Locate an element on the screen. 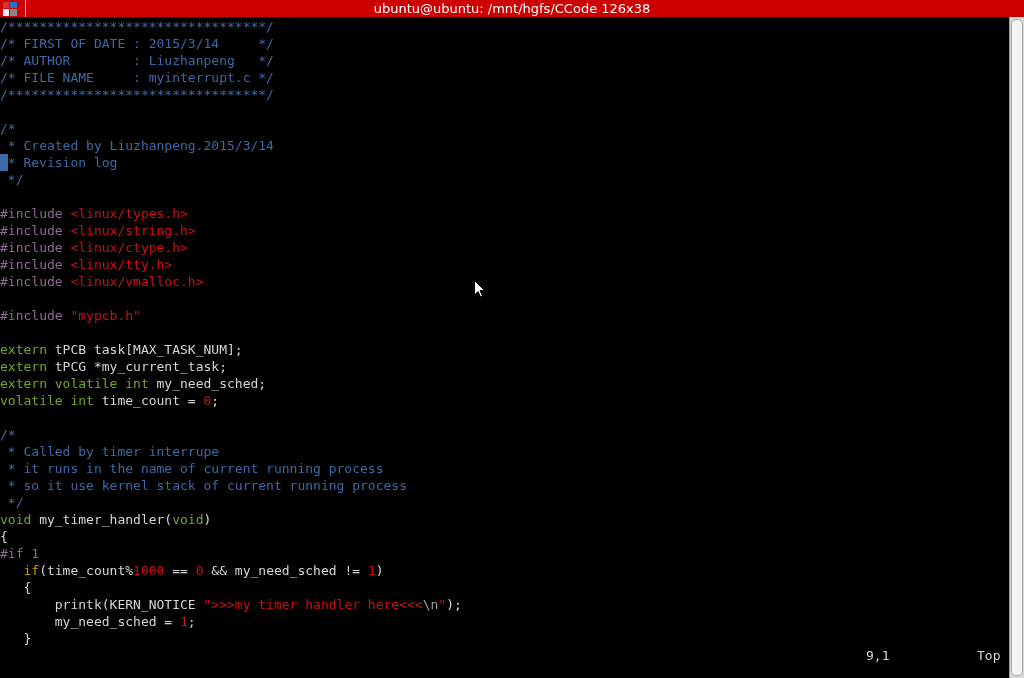 This screenshot has height=678, width=1024. mouse-pointer-icon is located at coordinates (479, 289).